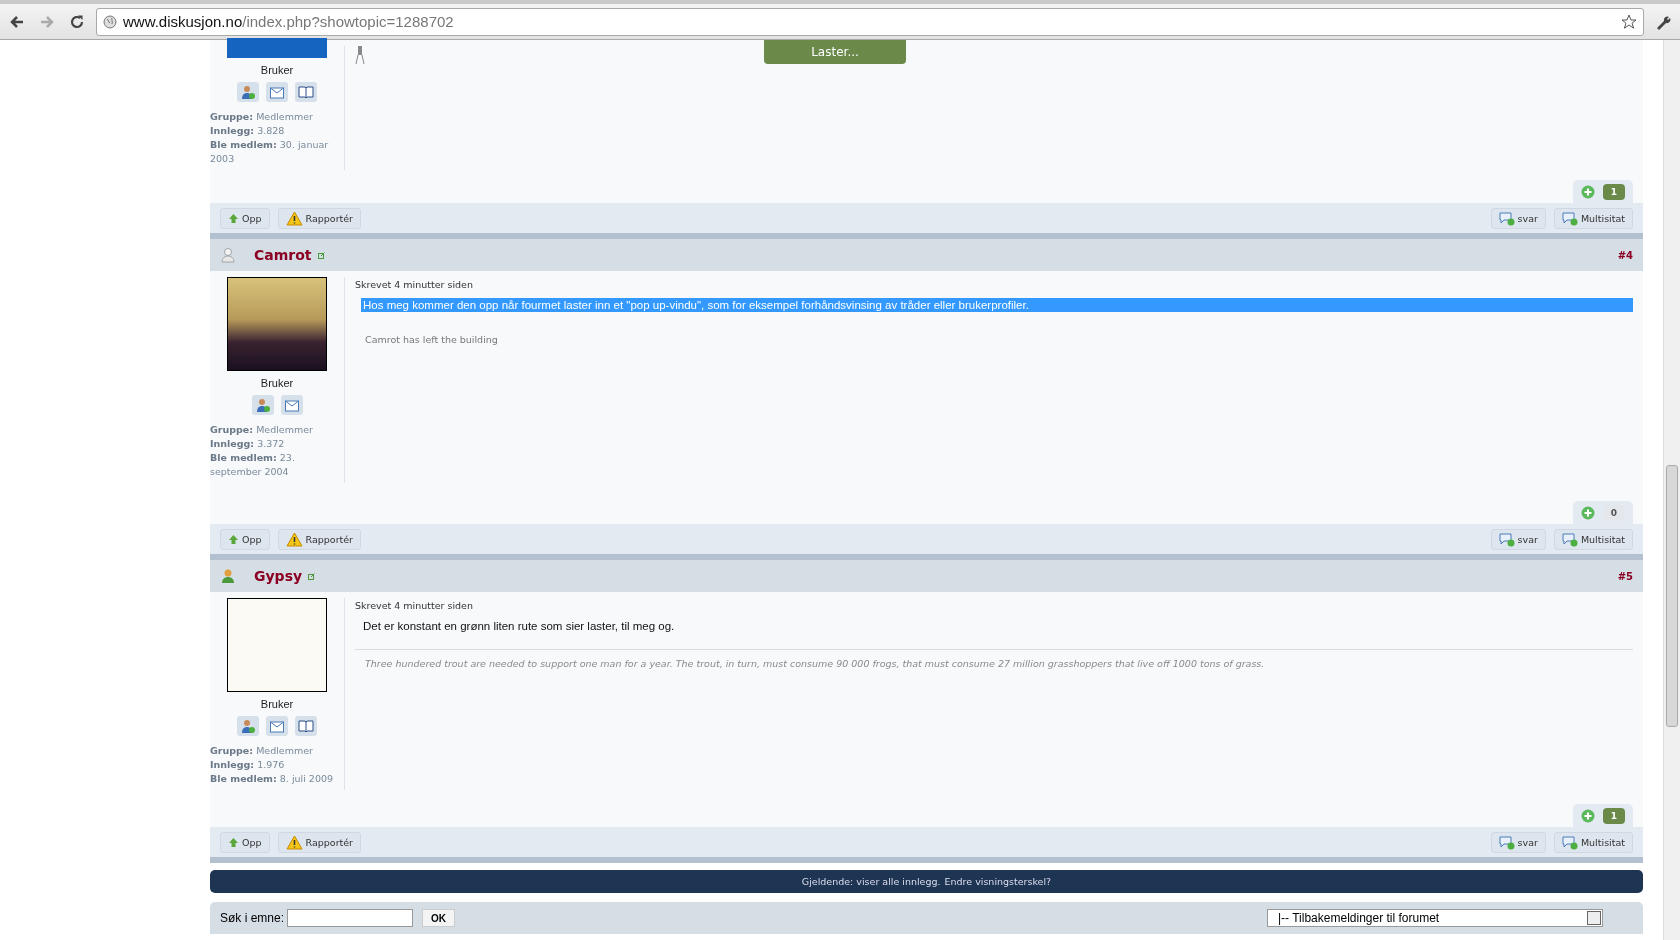  Describe the element at coordinates (519, 626) in the screenshot. I see `post-text: Det er konstant en grønn liten rute som sier laster, til meg og.` at that location.